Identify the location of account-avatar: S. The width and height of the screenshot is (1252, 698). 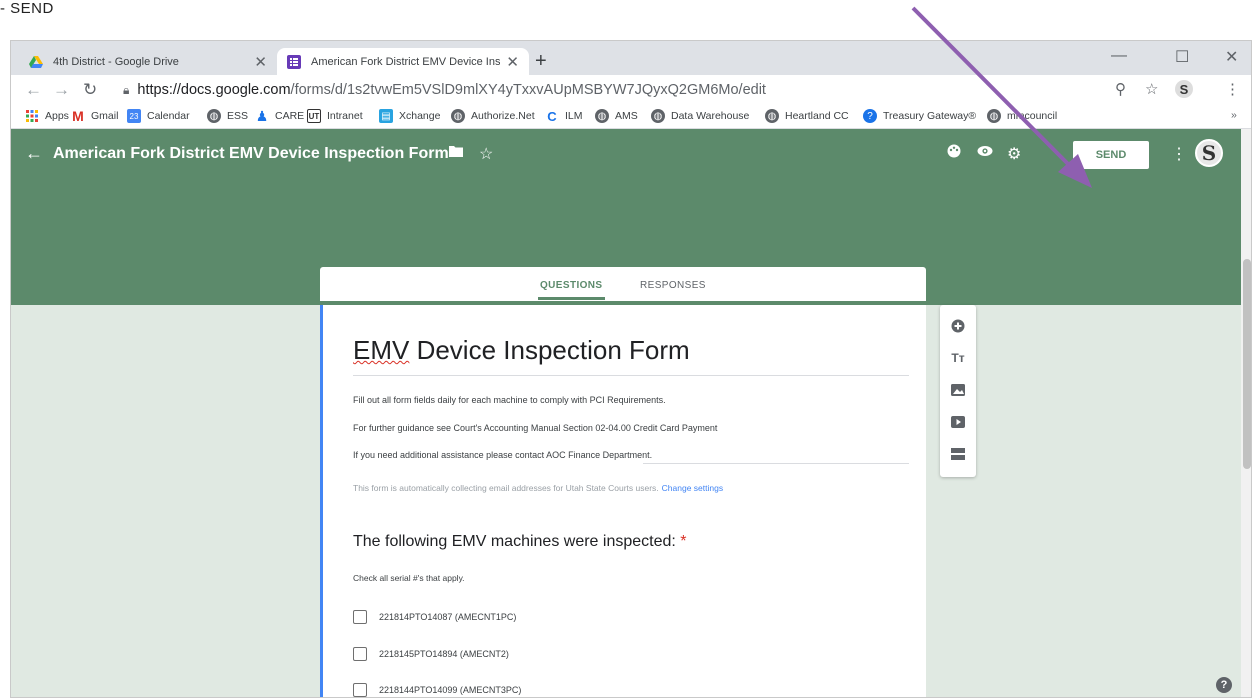
(1209, 153).